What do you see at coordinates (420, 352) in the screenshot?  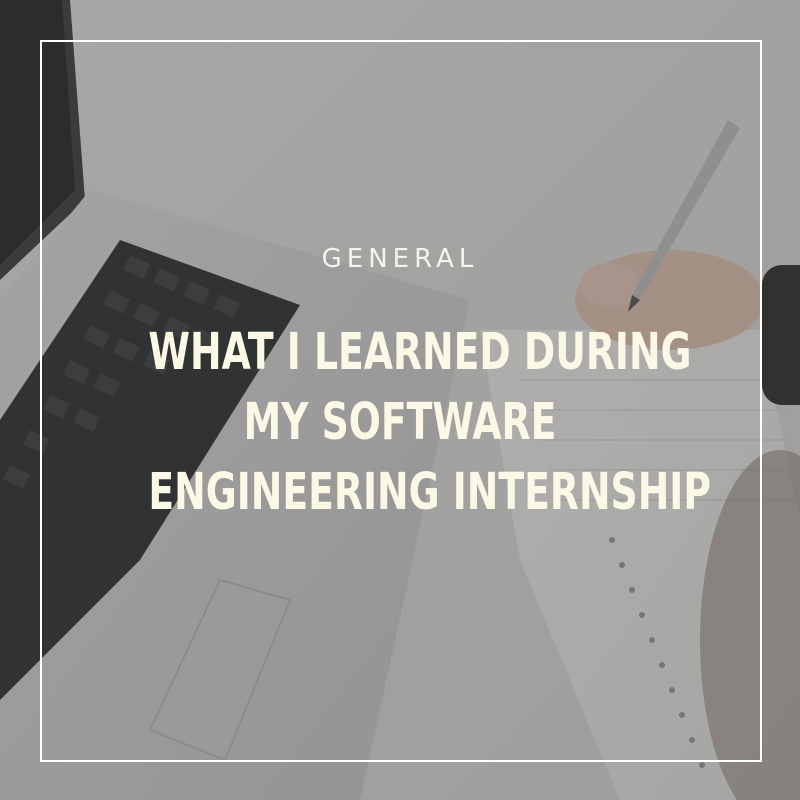 I see `post-title-line-1: WHAT I LEARNED DURING` at bounding box center [420, 352].